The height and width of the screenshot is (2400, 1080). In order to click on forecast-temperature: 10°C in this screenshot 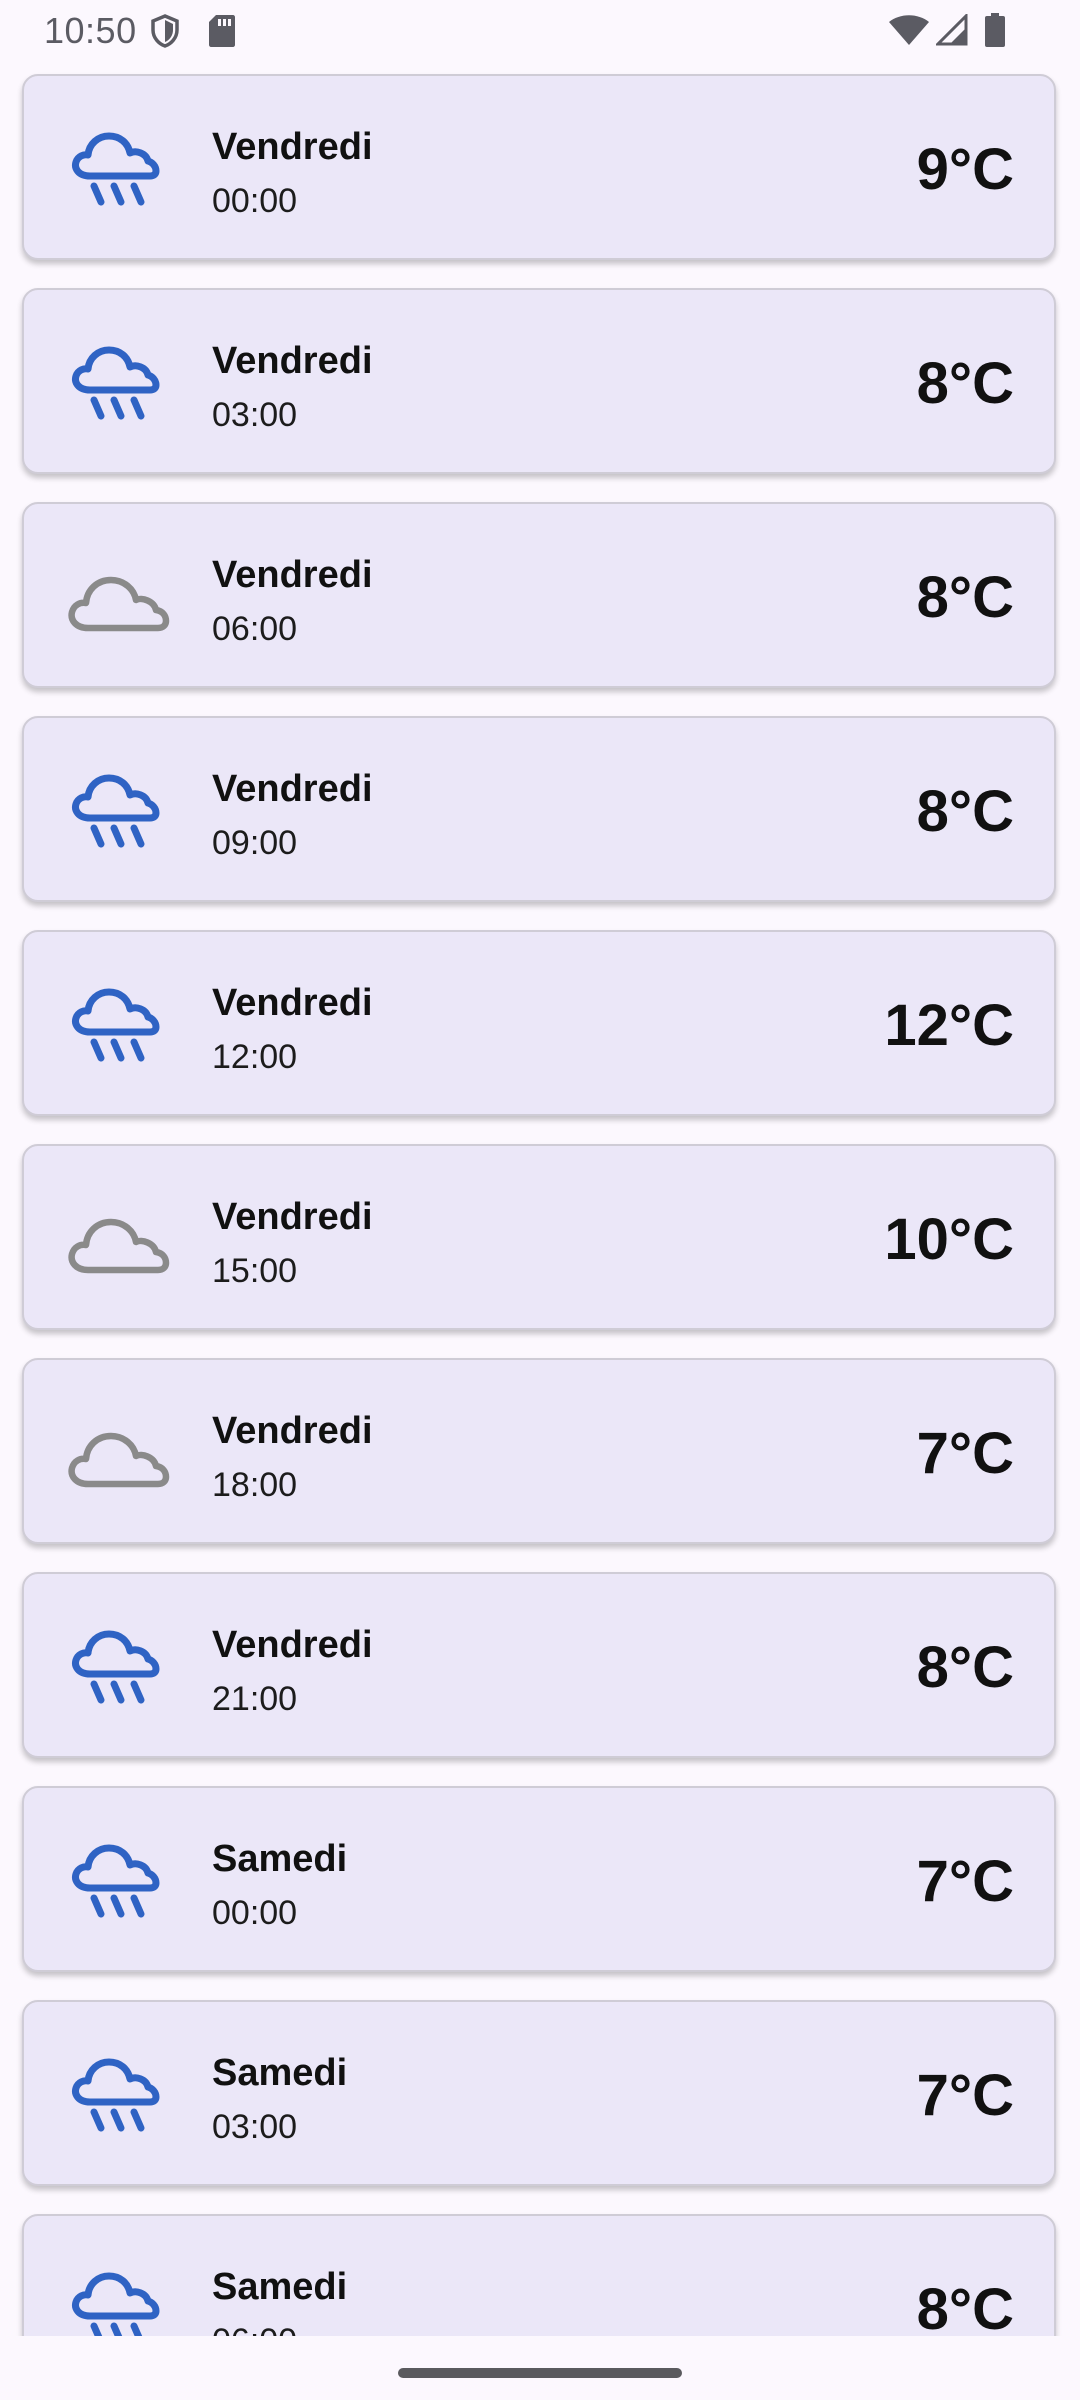, I will do `click(949, 1239)`.